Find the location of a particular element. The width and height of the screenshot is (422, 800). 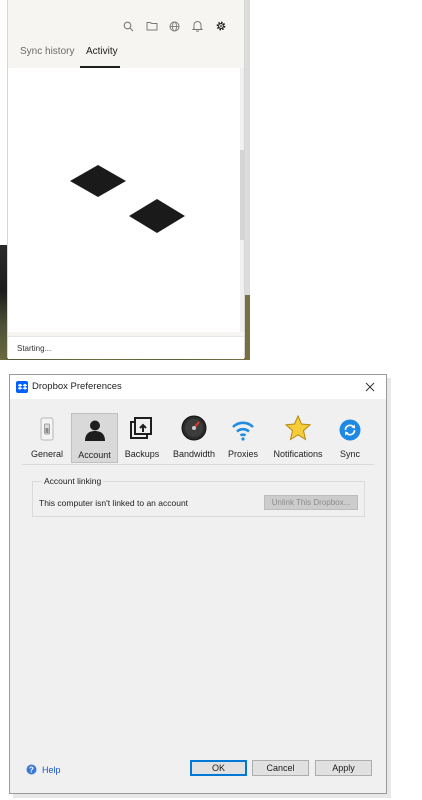

tab-account: Account is located at coordinates (94, 438).